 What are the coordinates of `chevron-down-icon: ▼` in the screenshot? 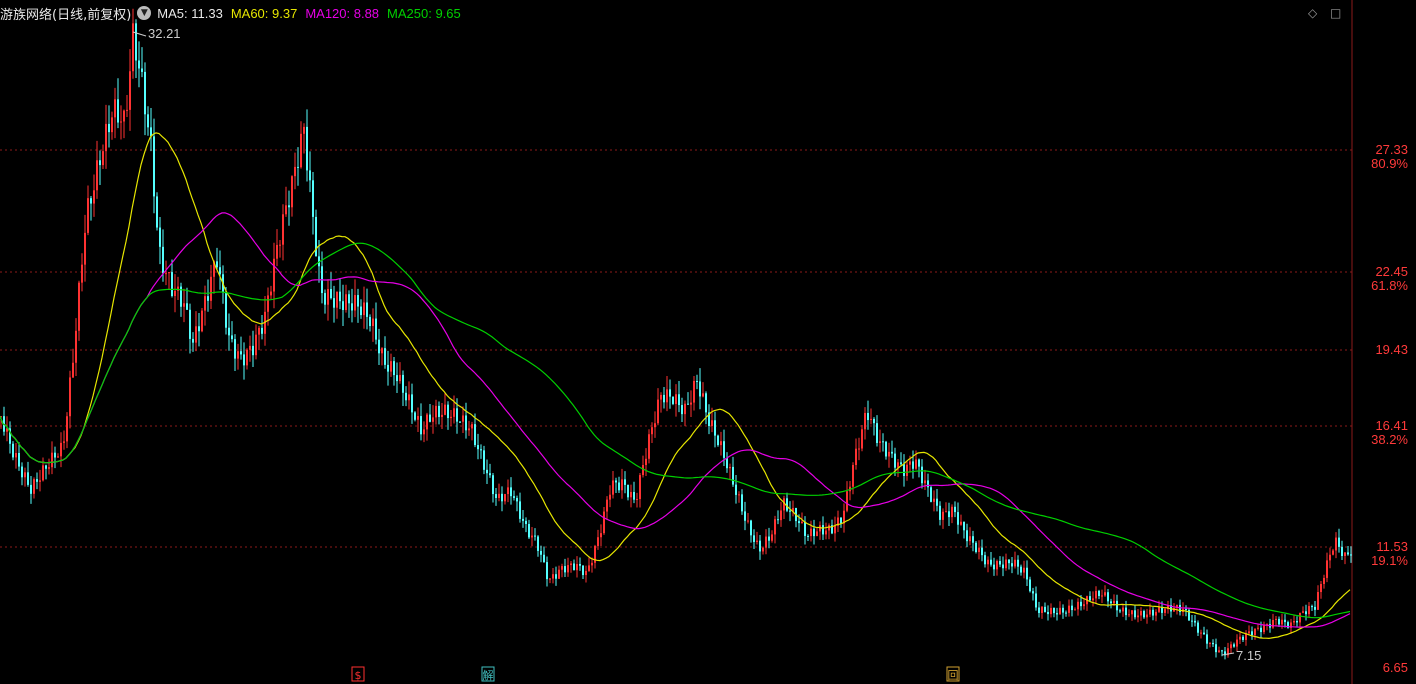 It's located at (144, 13).